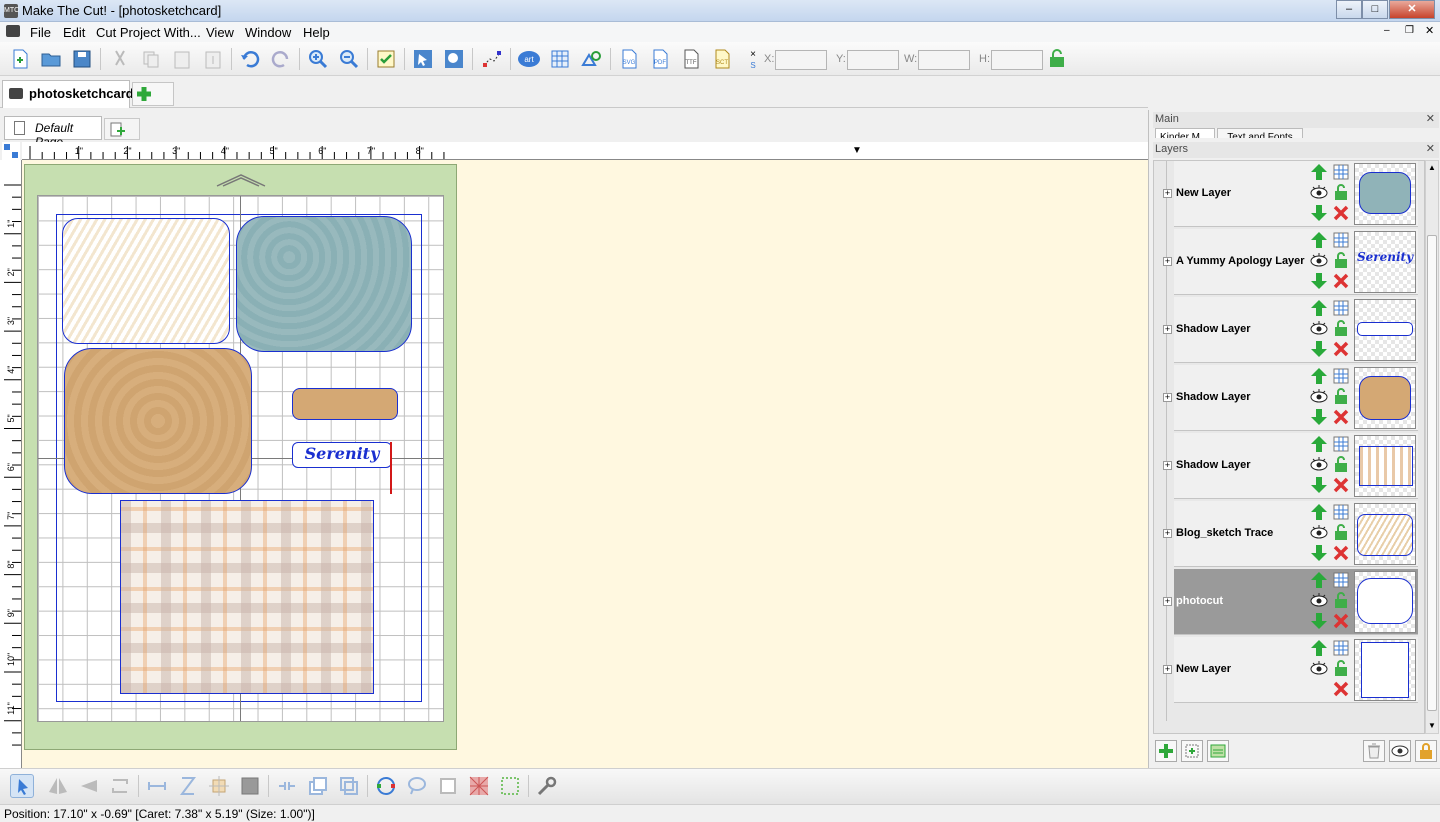 Image resolution: width=1440 pixels, height=822 pixels. I want to click on menu-edit: Edit, so click(74, 32).